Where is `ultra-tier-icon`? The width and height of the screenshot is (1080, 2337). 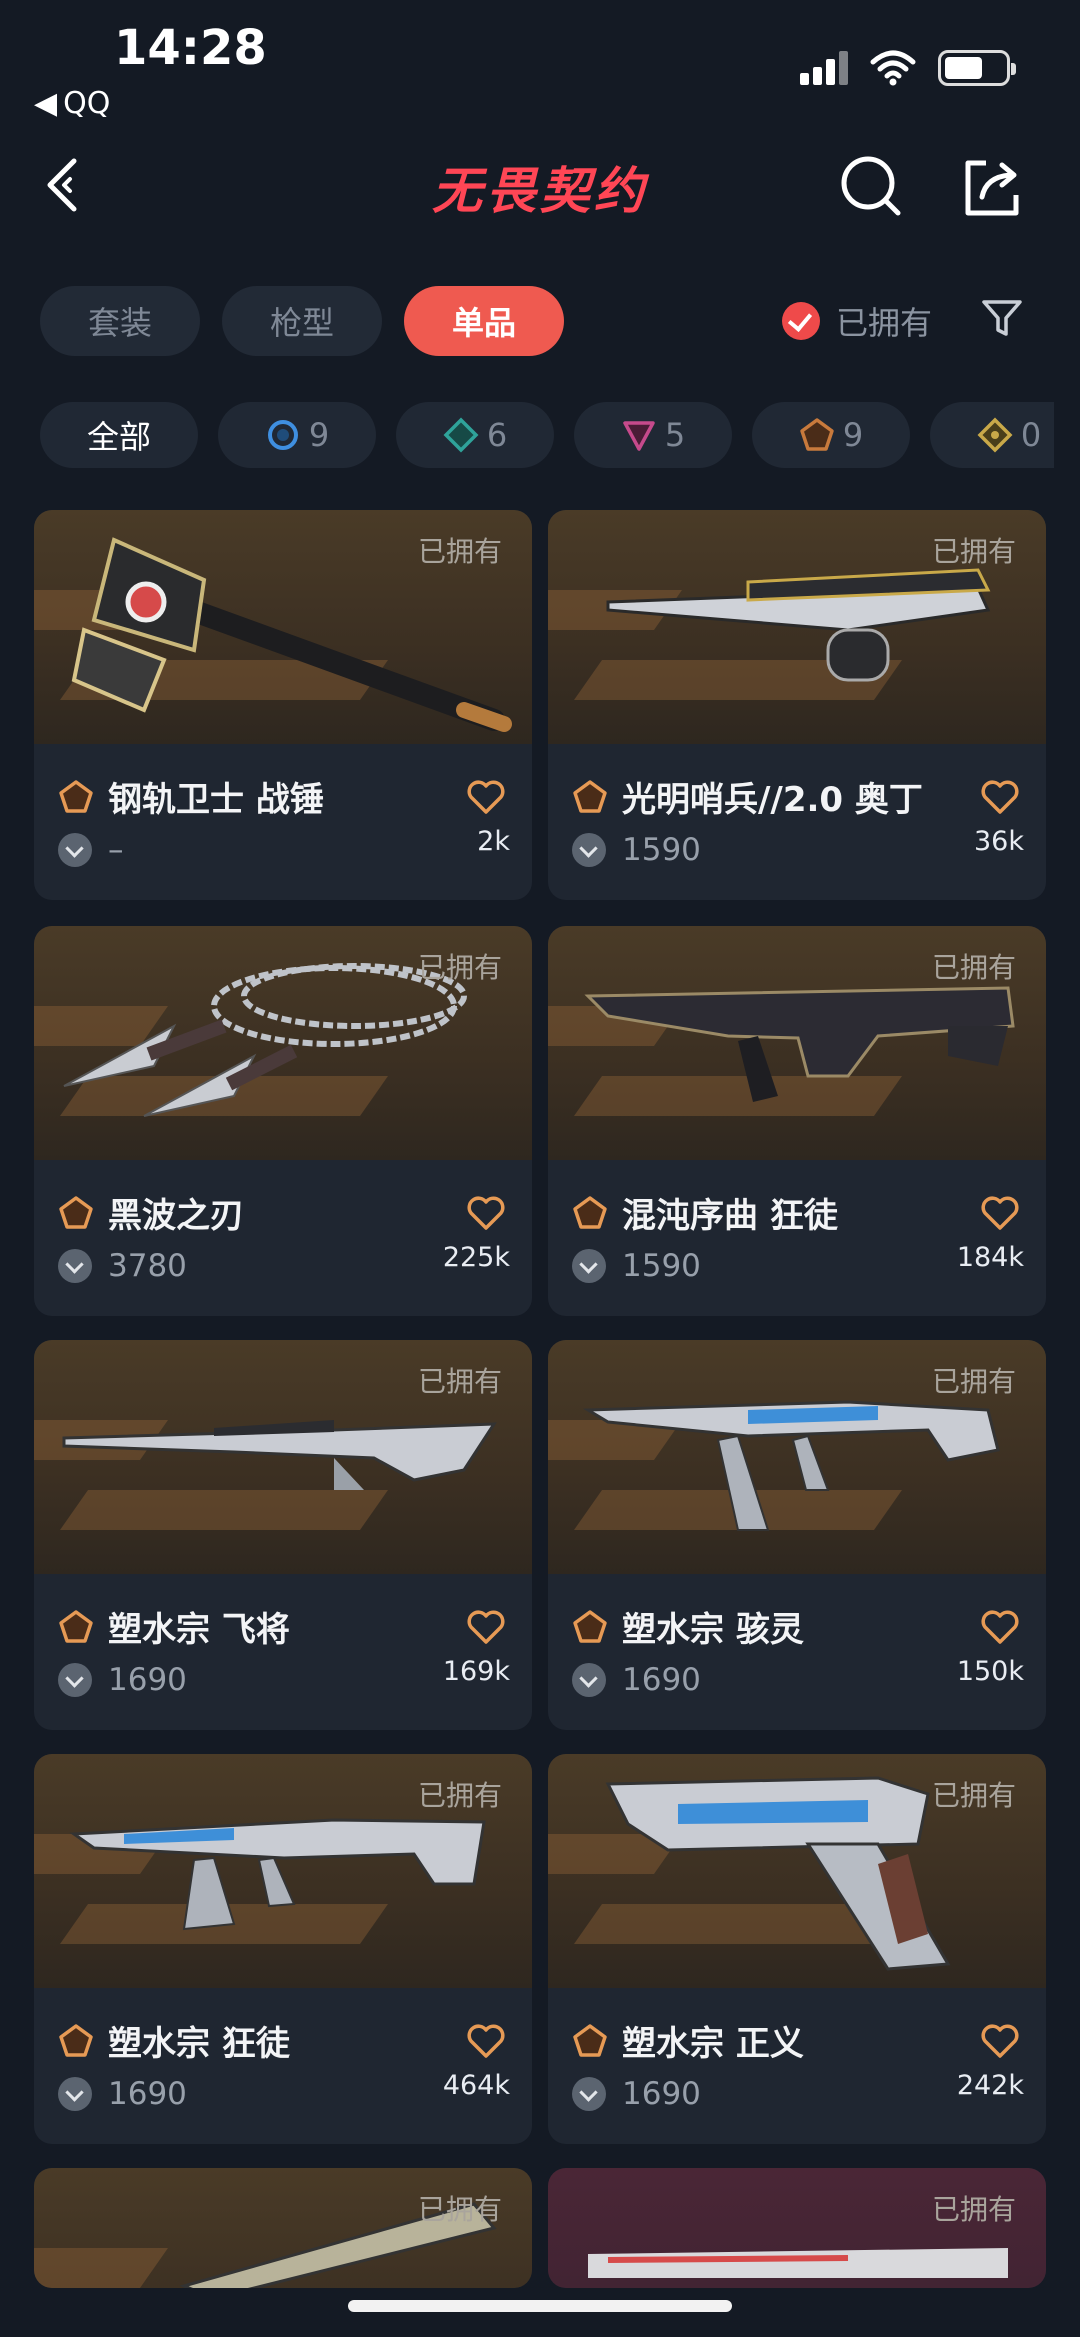
ultra-tier-icon is located at coordinates (995, 435).